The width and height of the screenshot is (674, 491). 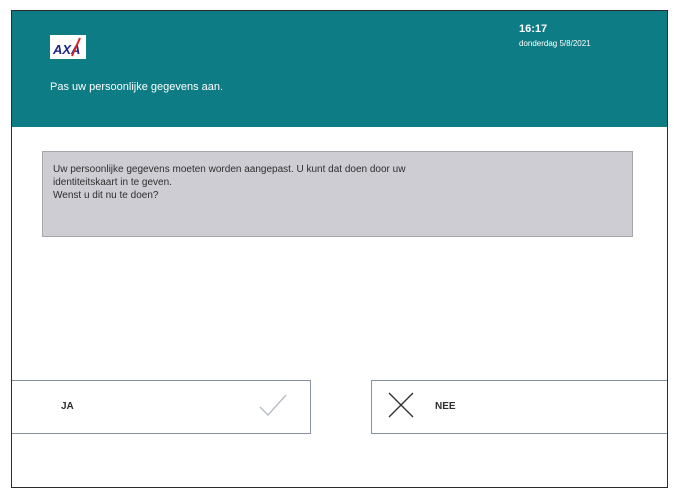 I want to click on clock-time: 16:17, so click(x=533, y=29).